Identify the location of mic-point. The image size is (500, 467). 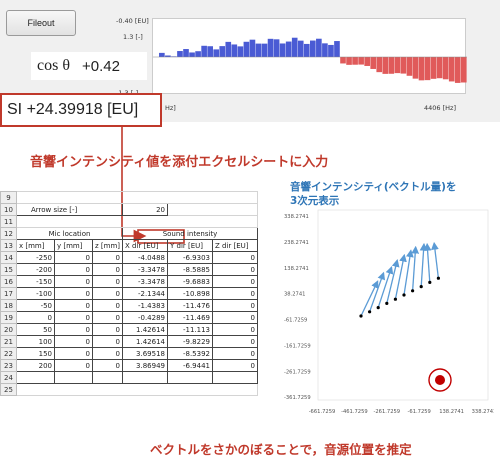
(395, 299).